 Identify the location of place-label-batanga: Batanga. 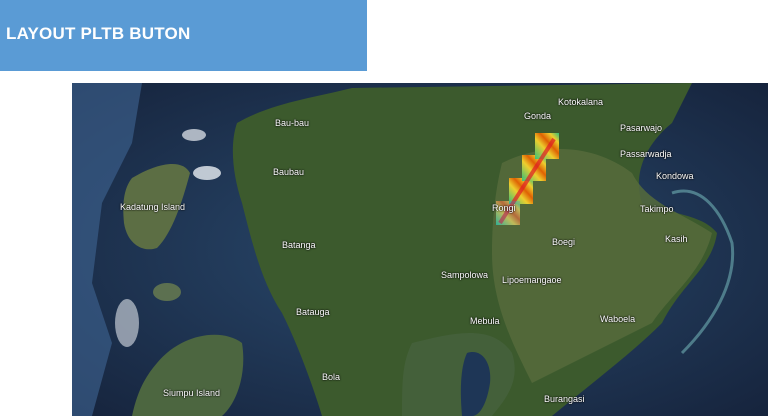
(299, 245).